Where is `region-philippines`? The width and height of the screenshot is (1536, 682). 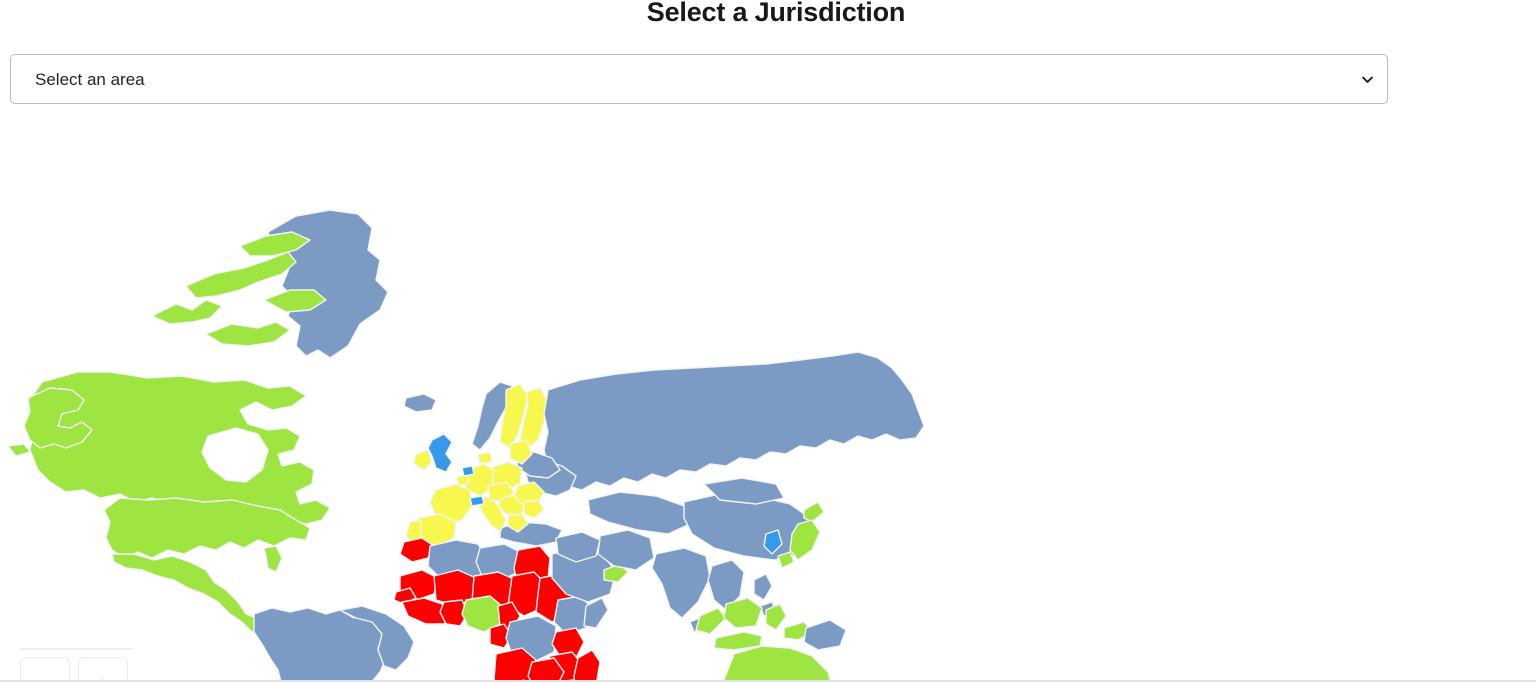 region-philippines is located at coordinates (763, 587).